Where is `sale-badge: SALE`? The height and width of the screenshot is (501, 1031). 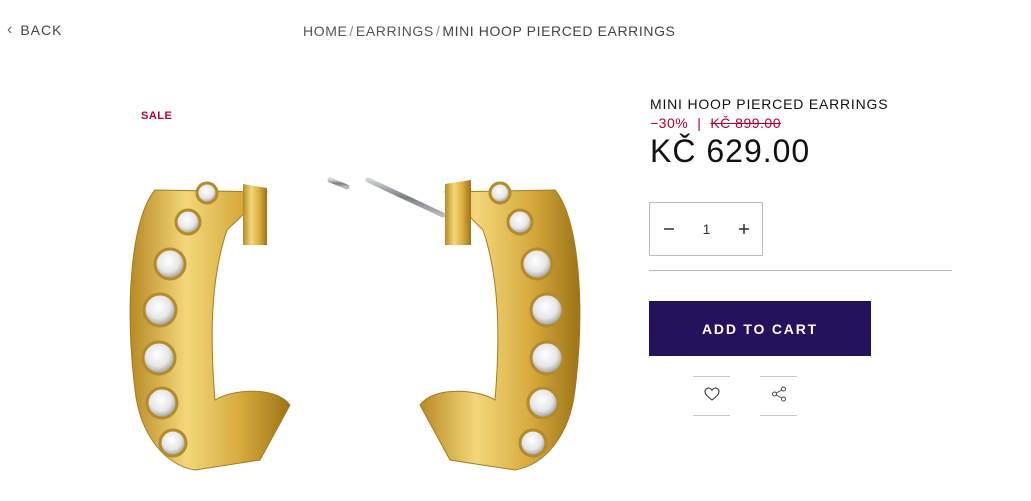
sale-badge: SALE is located at coordinates (157, 116).